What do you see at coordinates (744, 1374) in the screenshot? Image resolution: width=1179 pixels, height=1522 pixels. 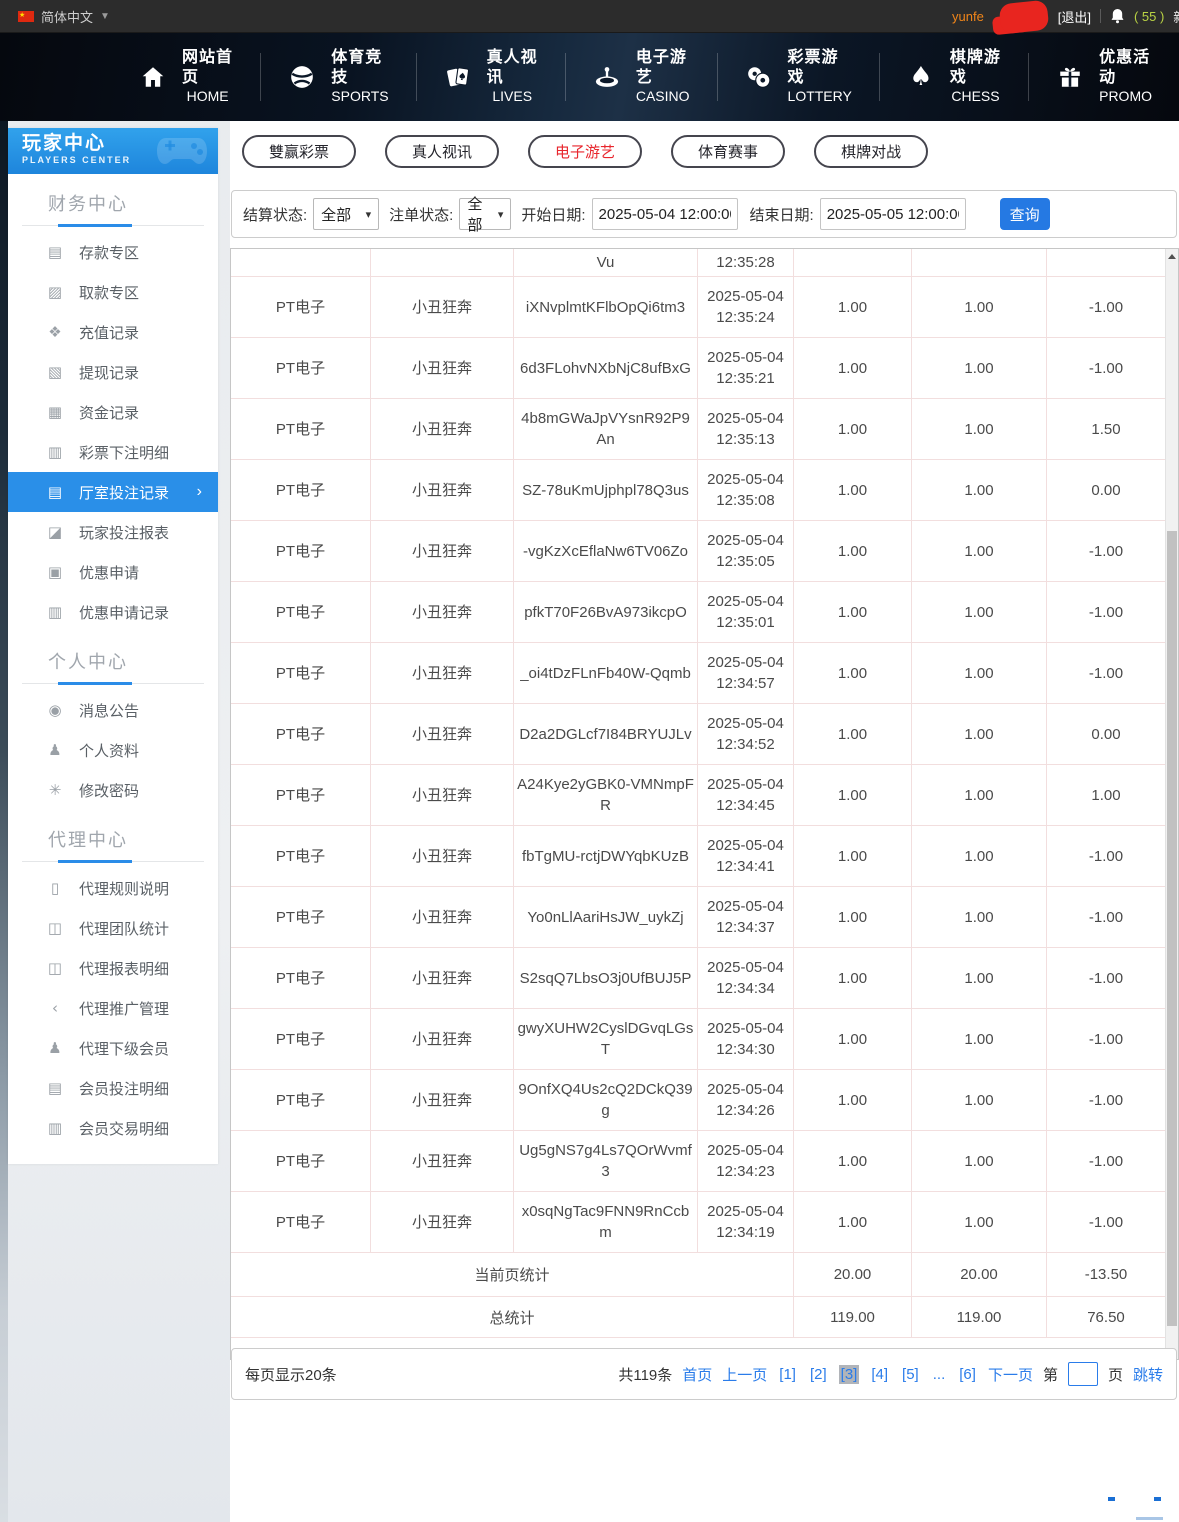 I see `prev-page-link: 上一页` at bounding box center [744, 1374].